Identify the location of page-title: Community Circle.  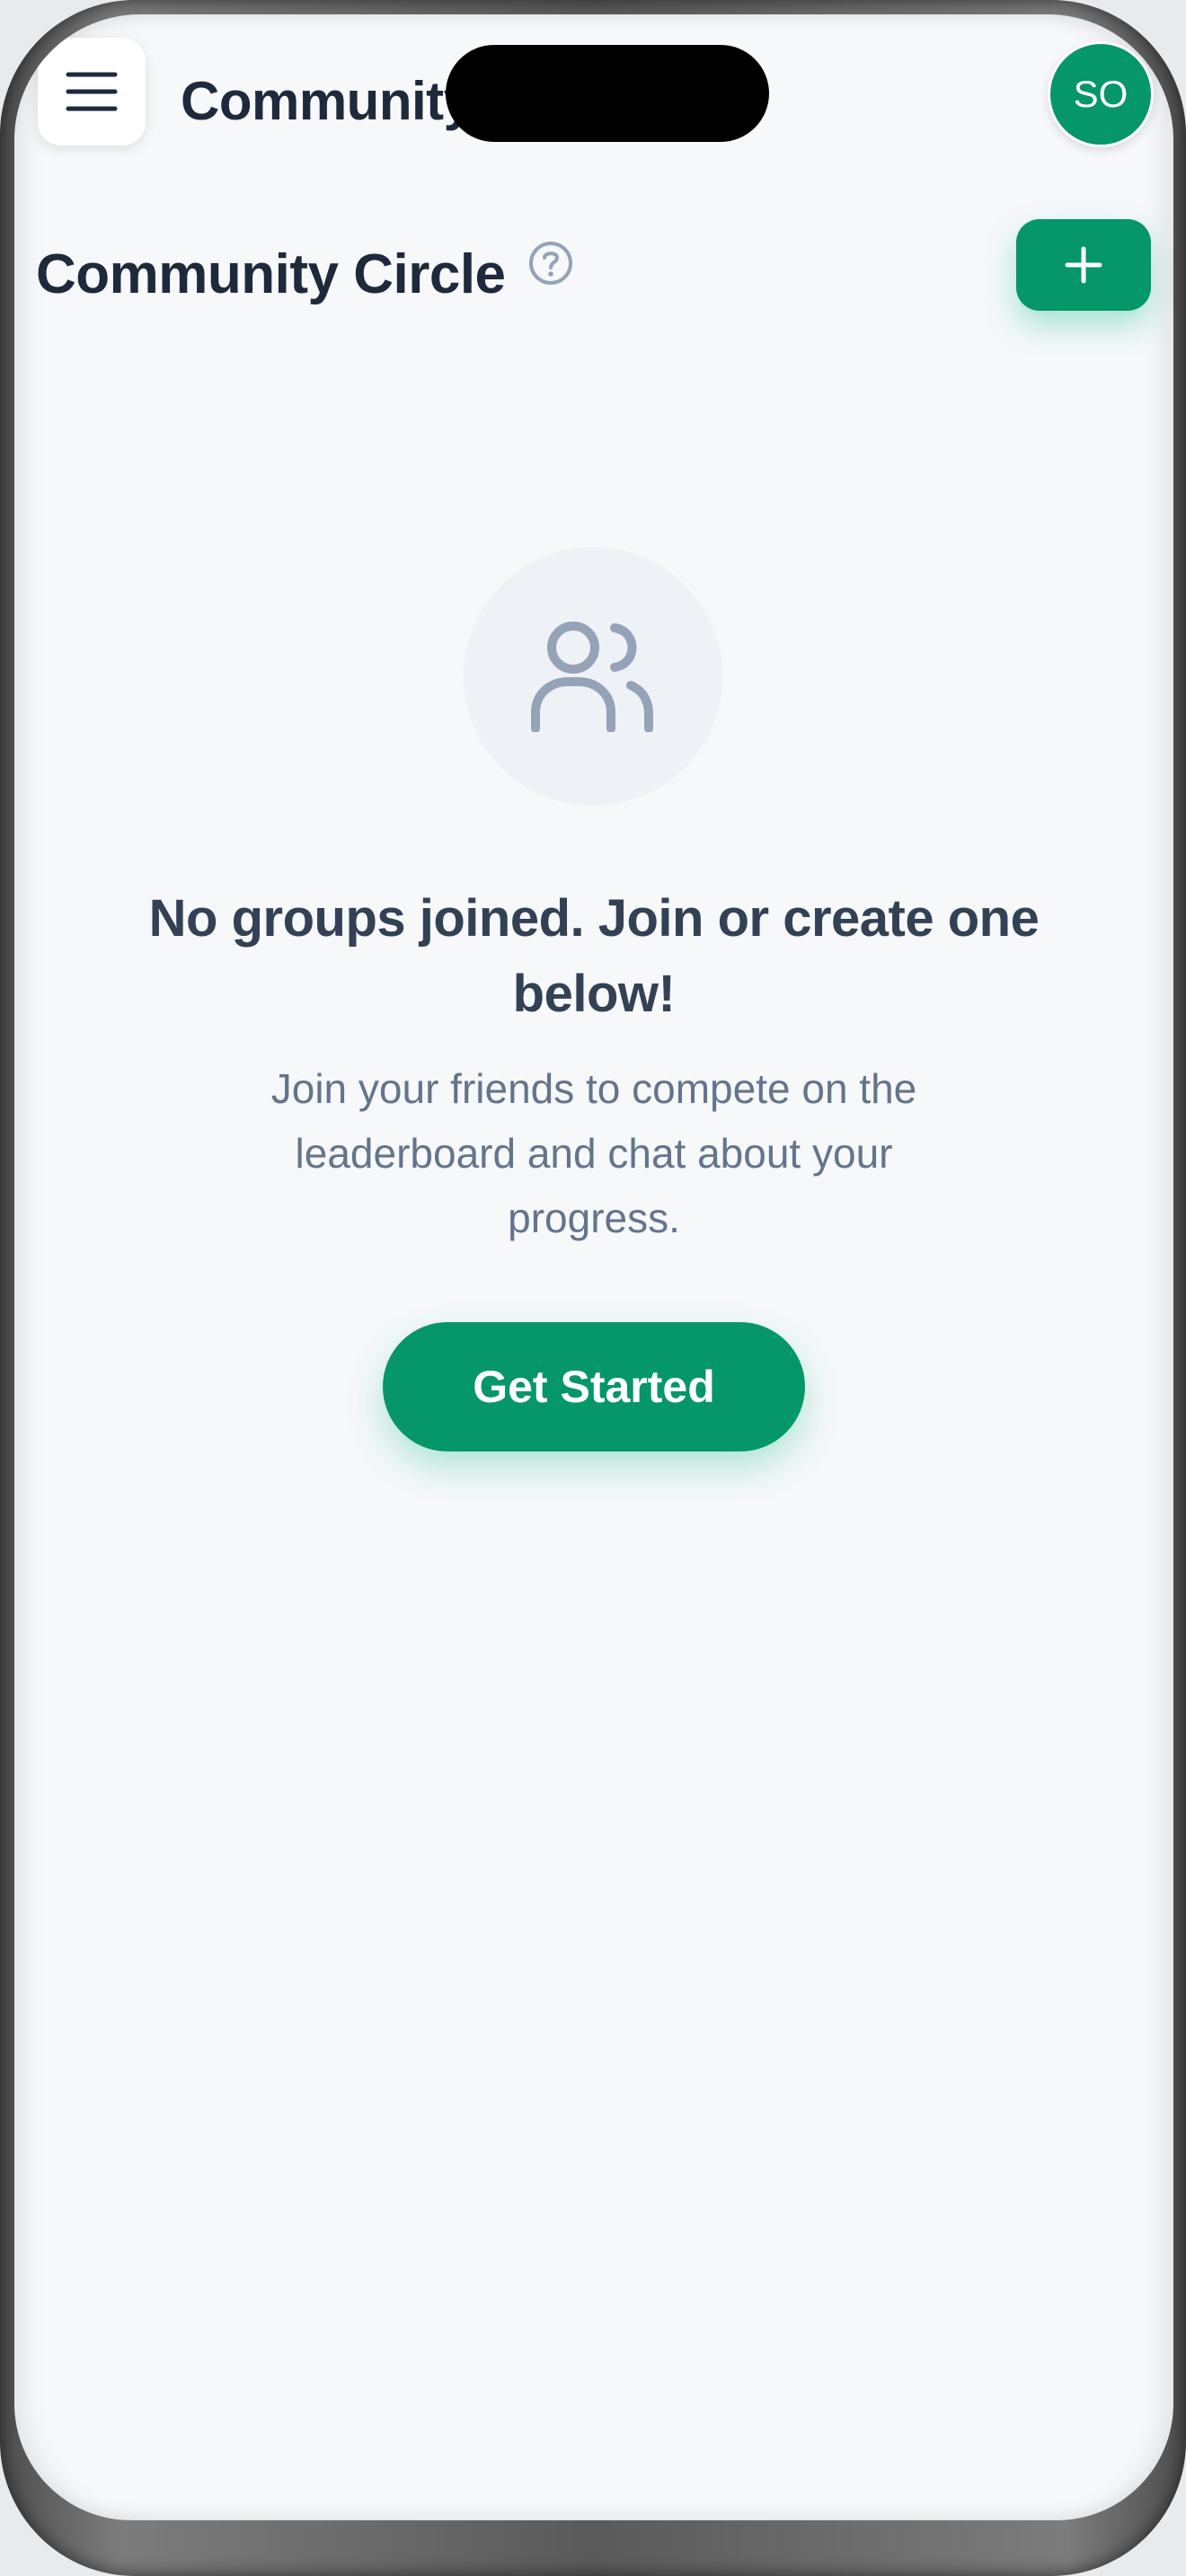
(271, 274).